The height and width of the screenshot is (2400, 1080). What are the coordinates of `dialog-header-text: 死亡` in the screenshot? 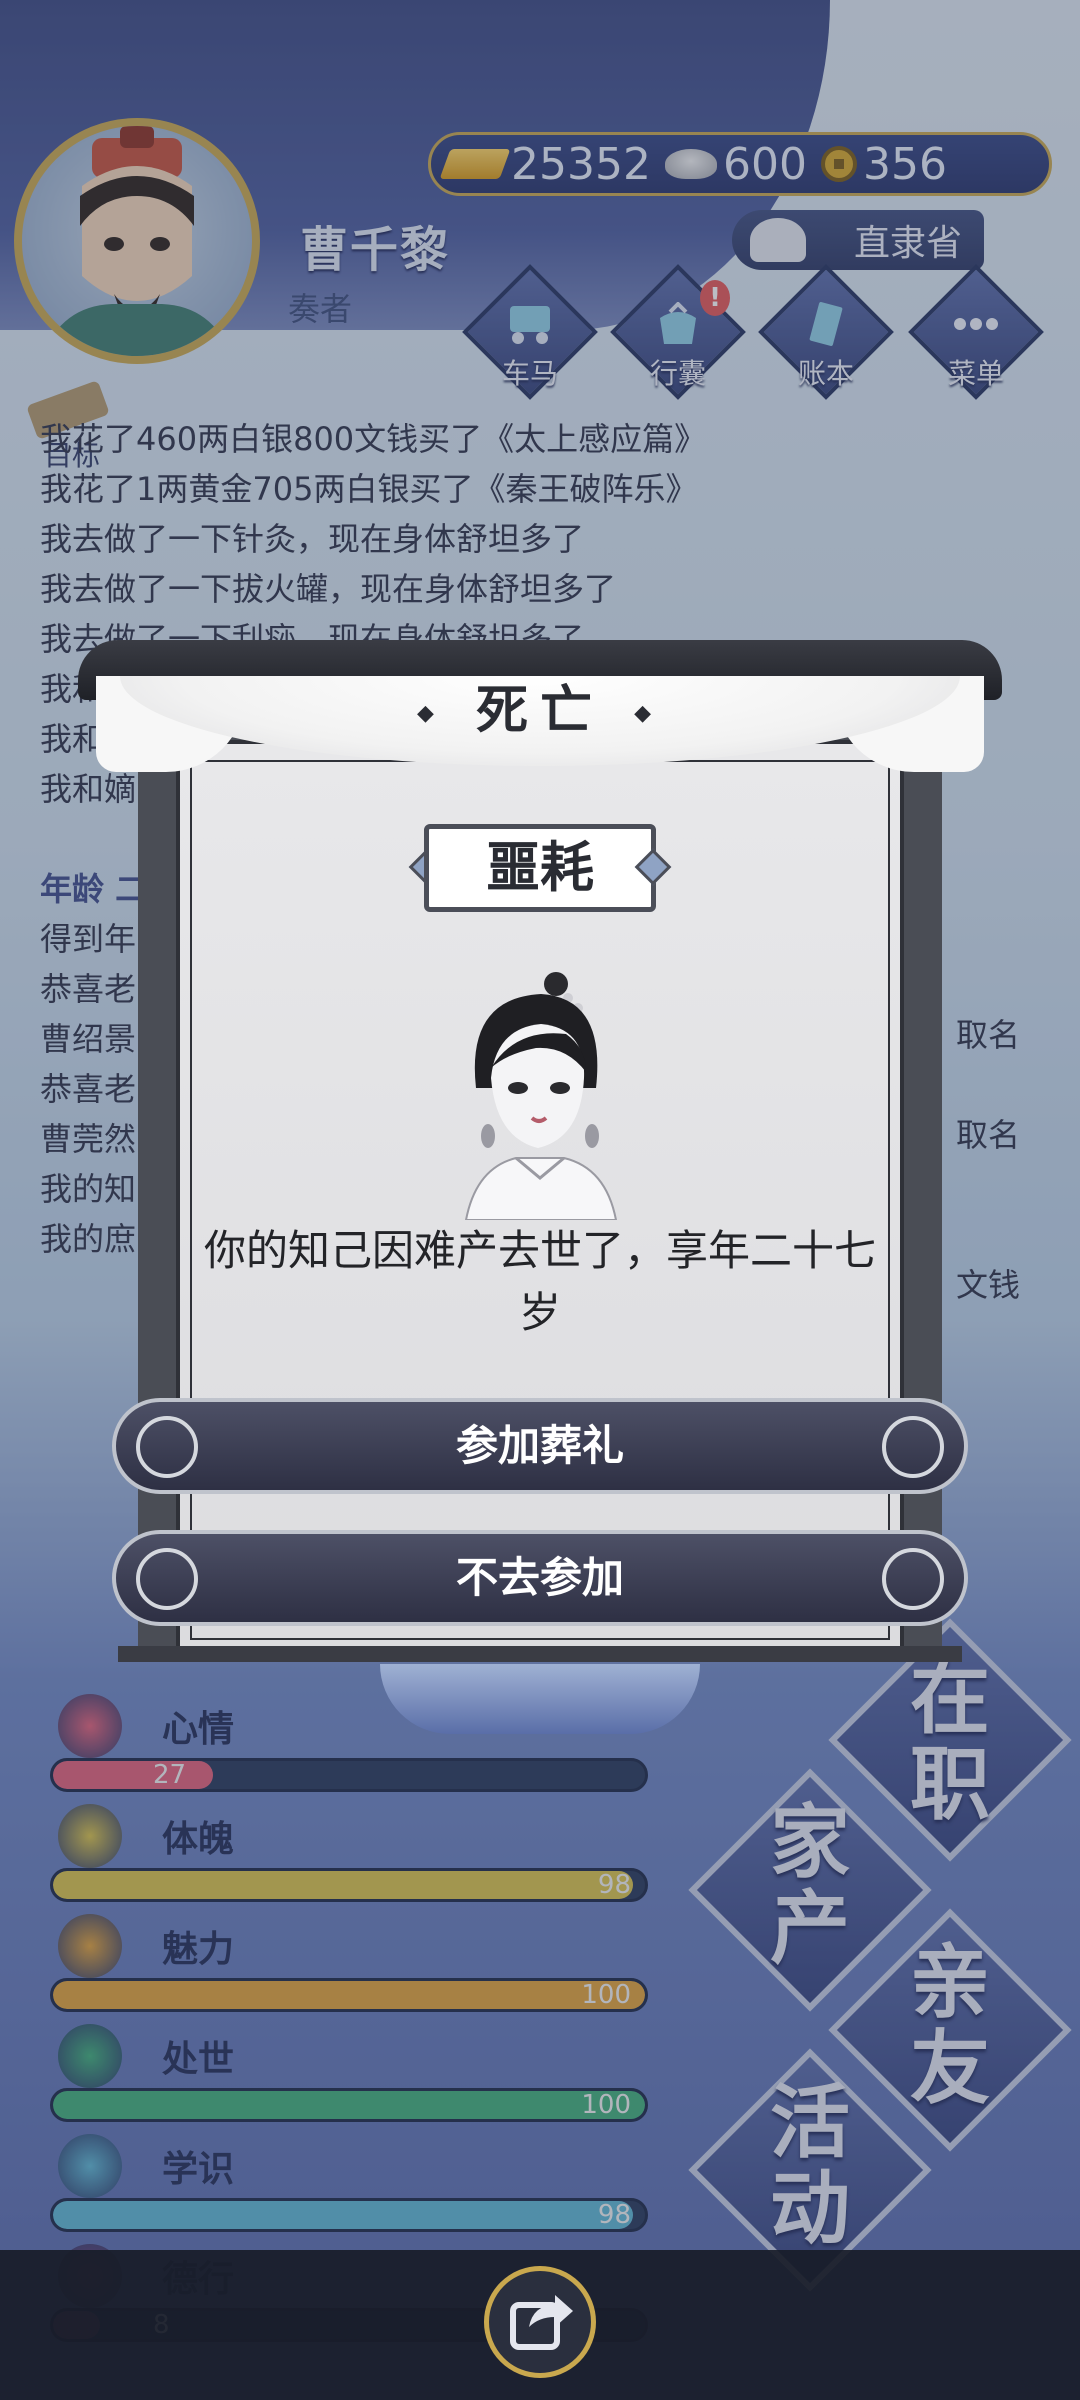 It's located at (539, 711).